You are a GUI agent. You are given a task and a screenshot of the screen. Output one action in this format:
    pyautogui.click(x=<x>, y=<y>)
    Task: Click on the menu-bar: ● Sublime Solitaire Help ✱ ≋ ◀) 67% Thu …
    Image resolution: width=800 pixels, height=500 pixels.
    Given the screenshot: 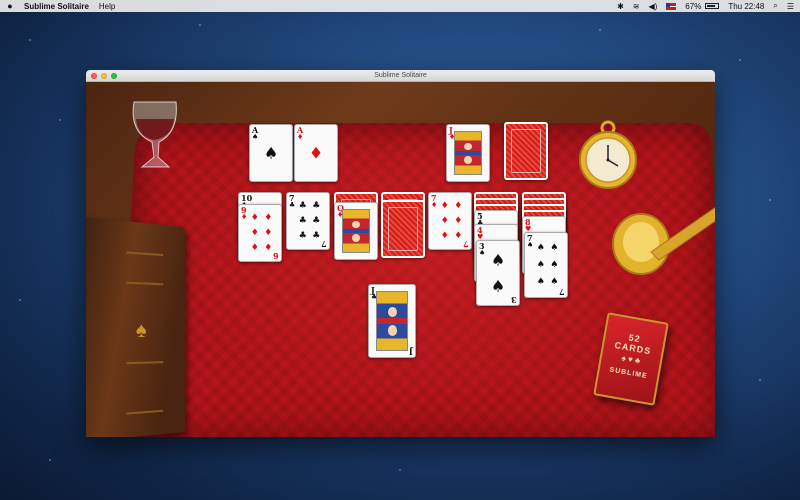 What is the action you would take?
    pyautogui.click(x=400, y=6)
    